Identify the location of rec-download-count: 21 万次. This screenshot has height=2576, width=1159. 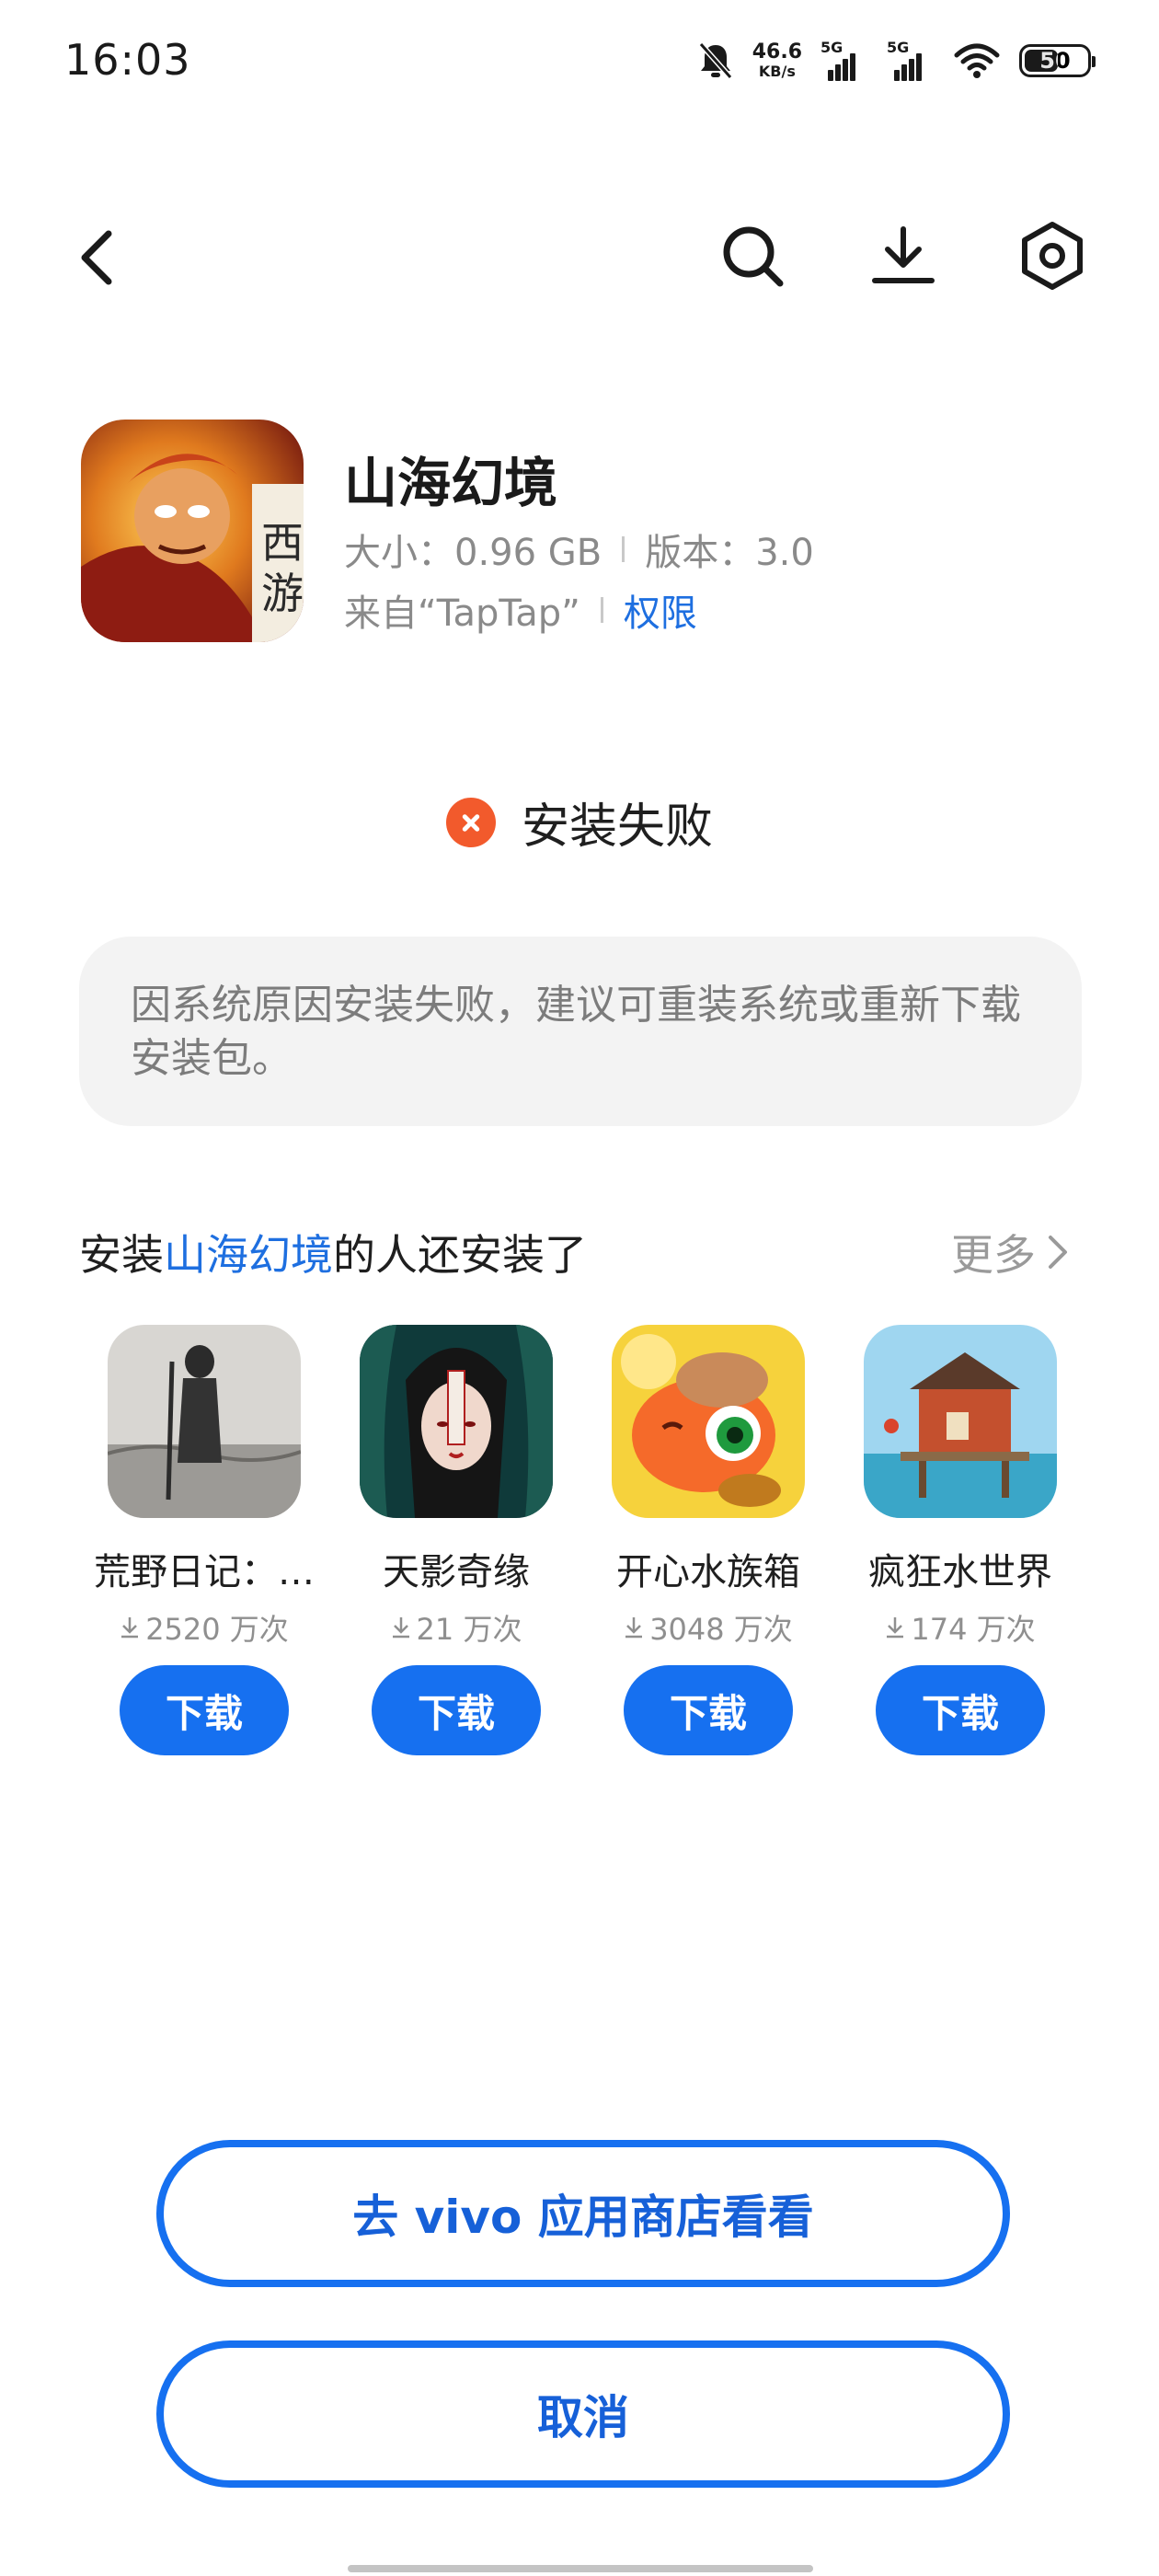
(456, 1627).